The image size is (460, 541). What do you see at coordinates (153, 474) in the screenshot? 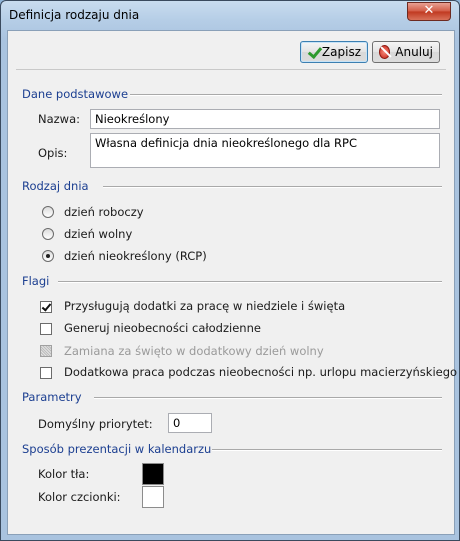
I see `background-color-swatch` at bounding box center [153, 474].